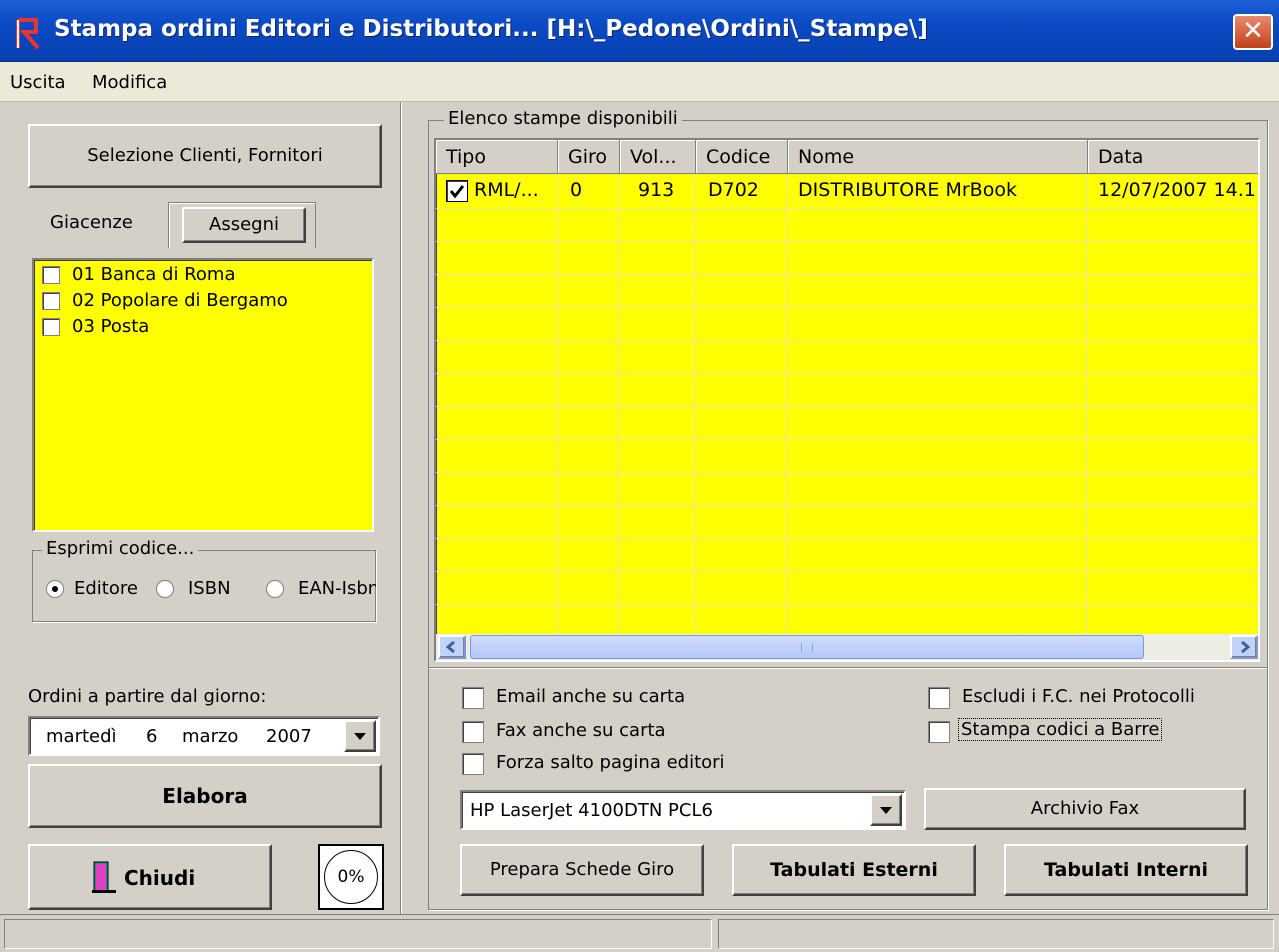 Image resolution: width=1279 pixels, height=952 pixels. What do you see at coordinates (55, 589) in the screenshot?
I see `radio-editore` at bounding box center [55, 589].